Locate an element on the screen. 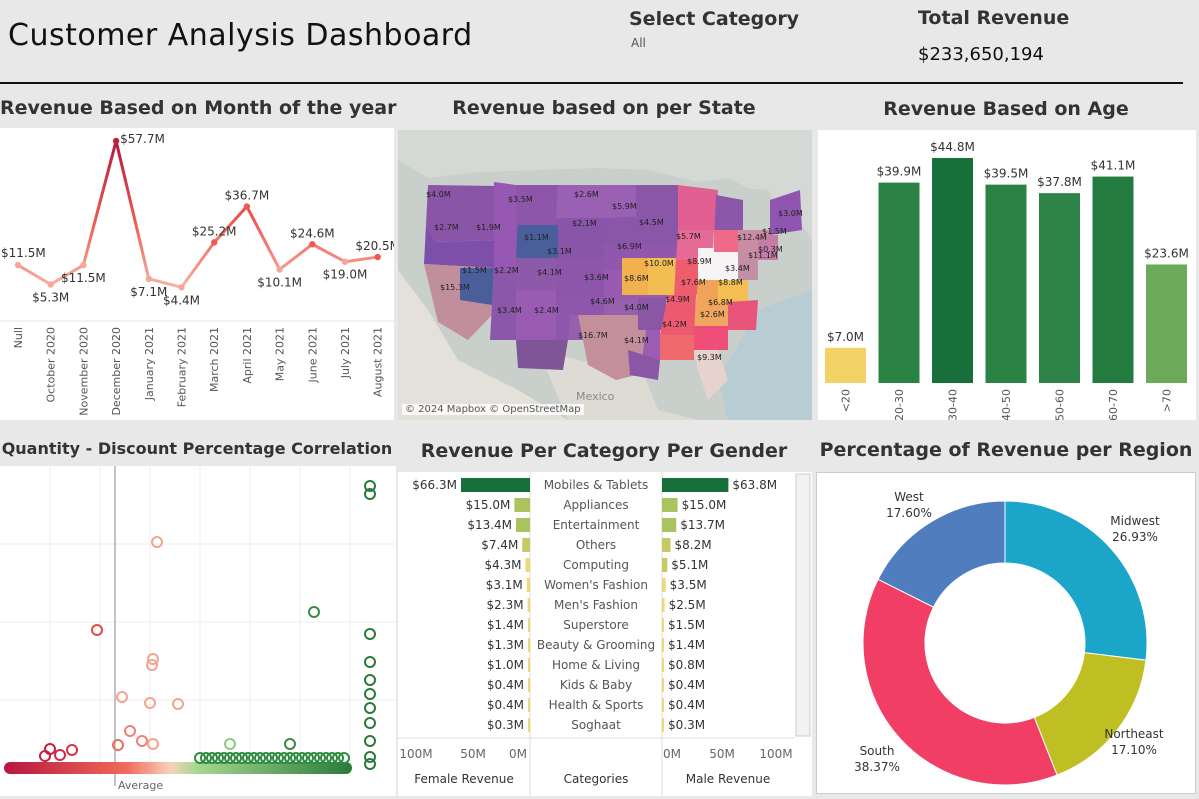 Image resolution: width=1199 pixels, height=799 pixels. category-gender-title: Revenue Per Category Per Gender is located at coordinates (604, 451).